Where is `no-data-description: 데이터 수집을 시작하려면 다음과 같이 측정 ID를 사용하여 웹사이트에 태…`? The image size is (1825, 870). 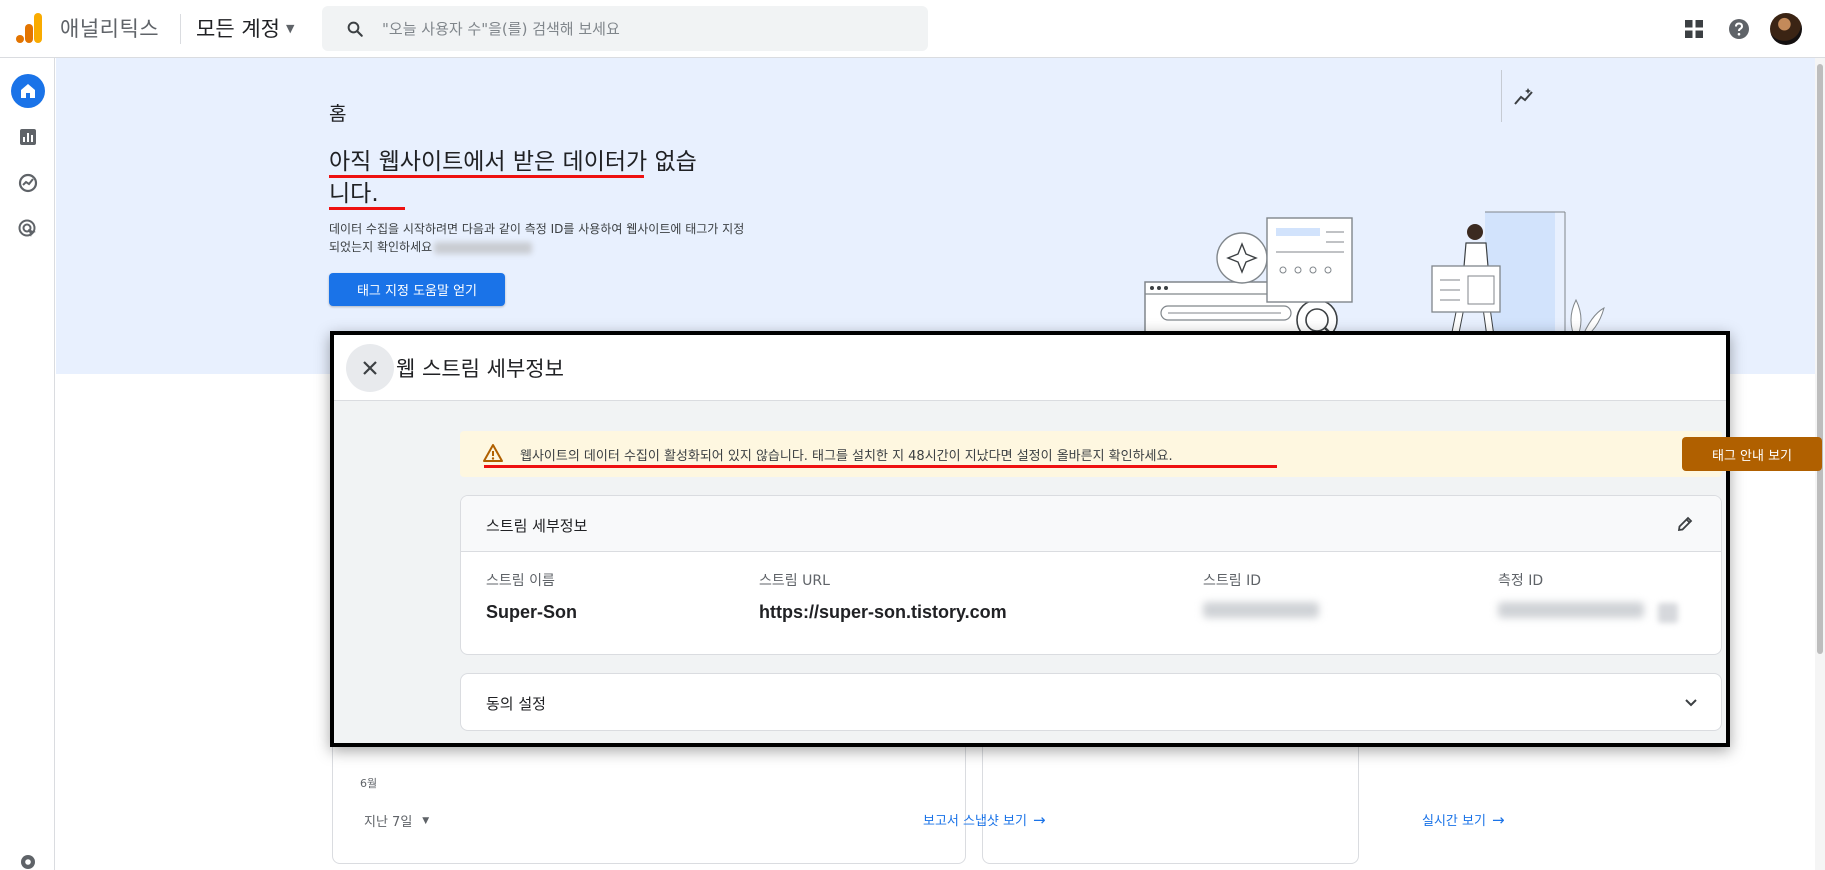
no-data-description: 데이터 수집을 시작하려면 다음과 같이 측정 ID를 사용하여 웹사이트에 태… is located at coordinates (539, 238).